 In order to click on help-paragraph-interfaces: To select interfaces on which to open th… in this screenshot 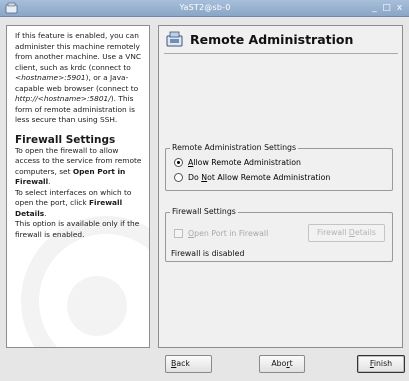, I will do `click(73, 202)`.